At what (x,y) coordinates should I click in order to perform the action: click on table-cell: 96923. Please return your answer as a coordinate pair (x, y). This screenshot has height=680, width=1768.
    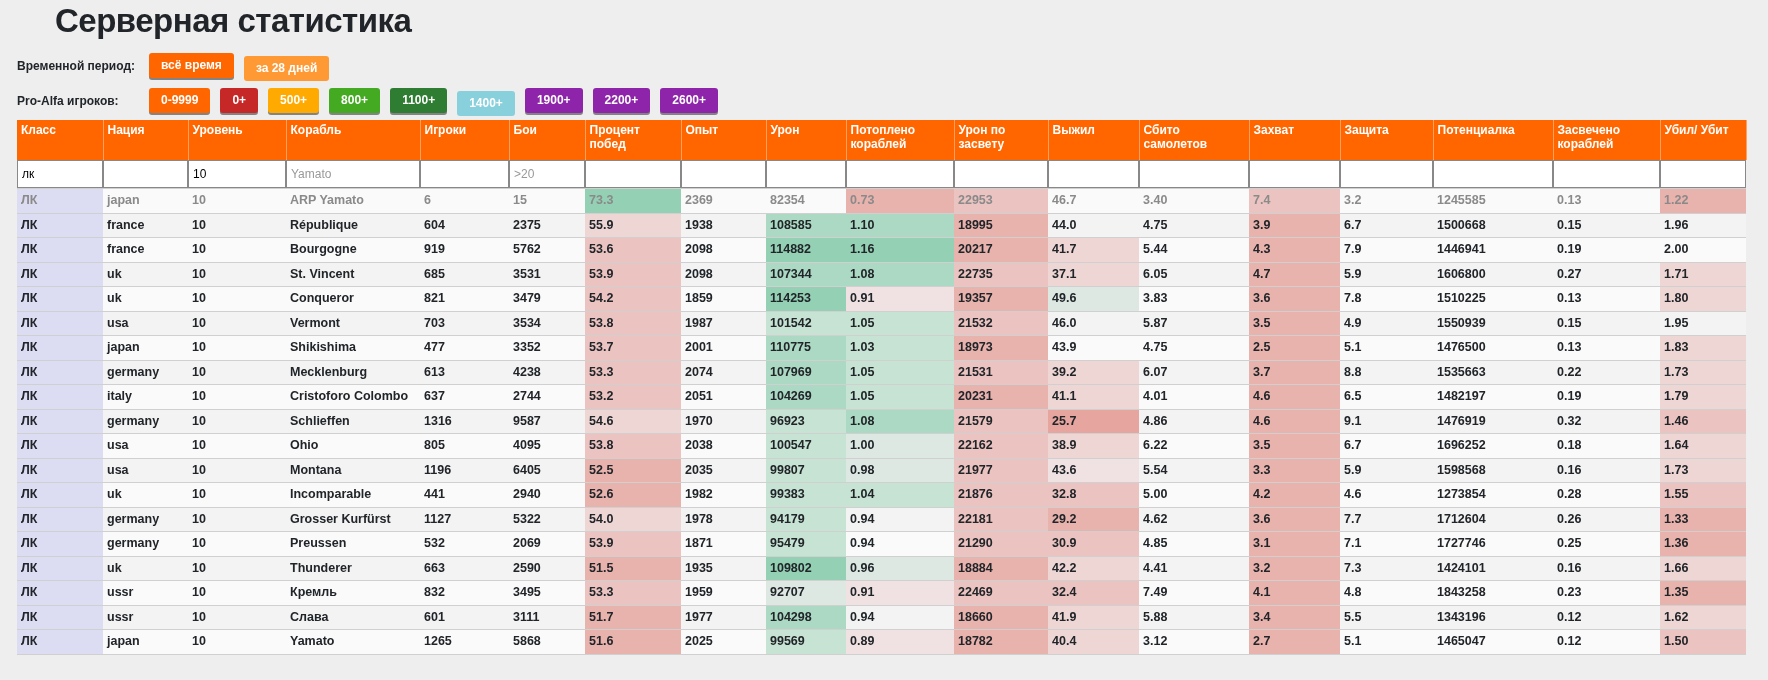
    Looking at the image, I should click on (806, 421).